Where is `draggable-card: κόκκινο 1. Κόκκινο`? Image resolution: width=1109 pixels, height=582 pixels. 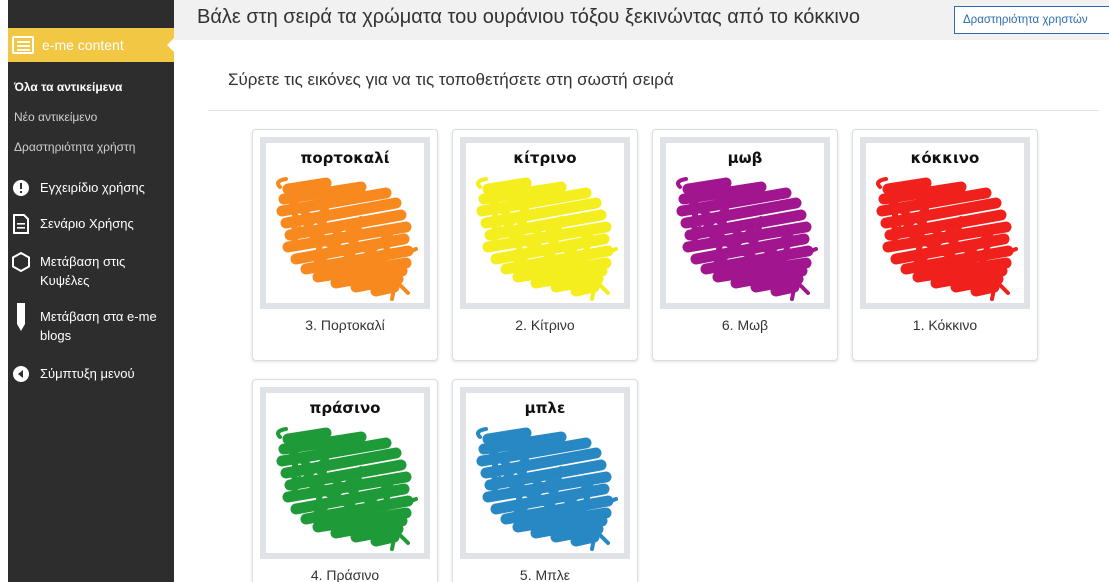
draggable-card: κόκκινο 1. Κόκκινο is located at coordinates (945, 245).